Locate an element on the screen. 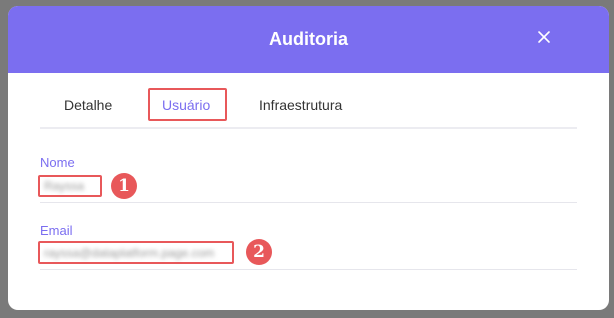 The width and height of the screenshot is (614, 318). annotation-badge-2: 2 is located at coordinates (259, 252).